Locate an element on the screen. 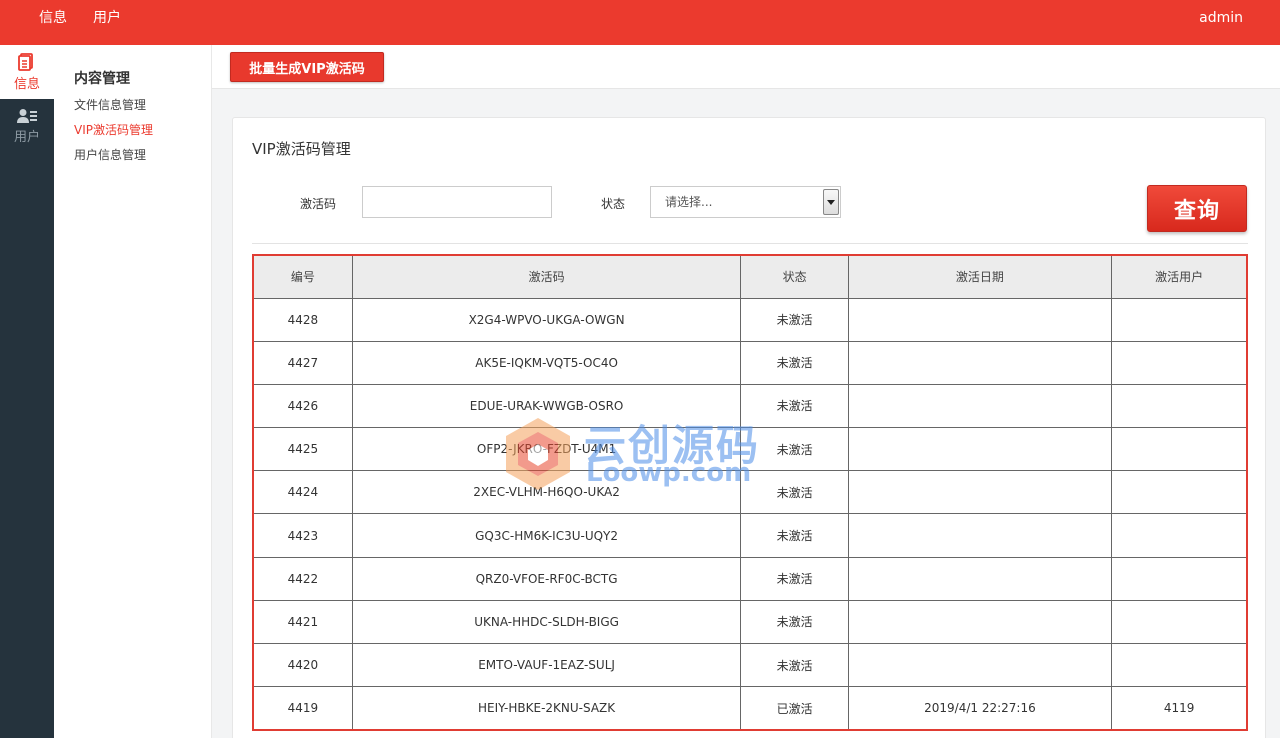 Image resolution: width=1280 pixels, height=738 pixels. select-dropdown-button is located at coordinates (831, 202).